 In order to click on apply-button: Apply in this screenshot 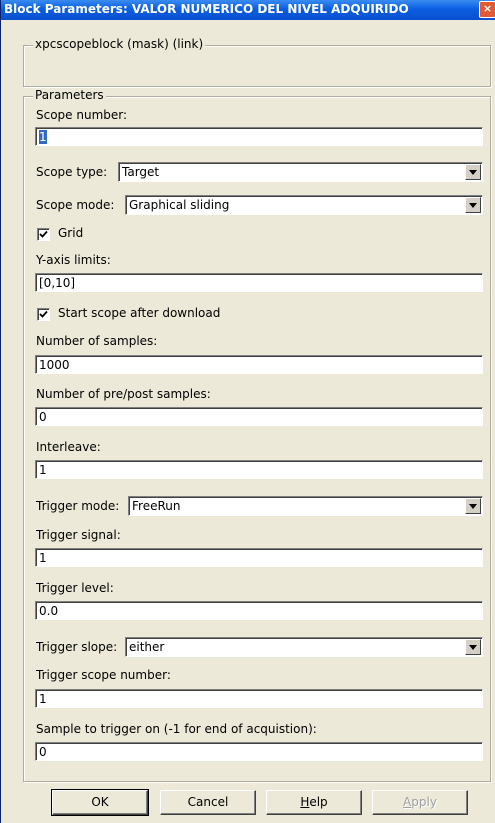, I will do `click(420, 802)`.